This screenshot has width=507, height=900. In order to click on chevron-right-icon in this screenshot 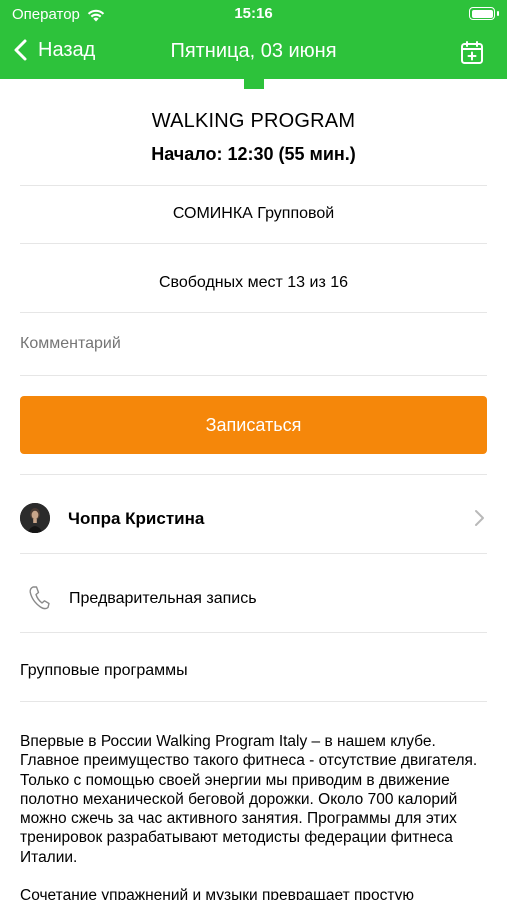, I will do `click(479, 518)`.